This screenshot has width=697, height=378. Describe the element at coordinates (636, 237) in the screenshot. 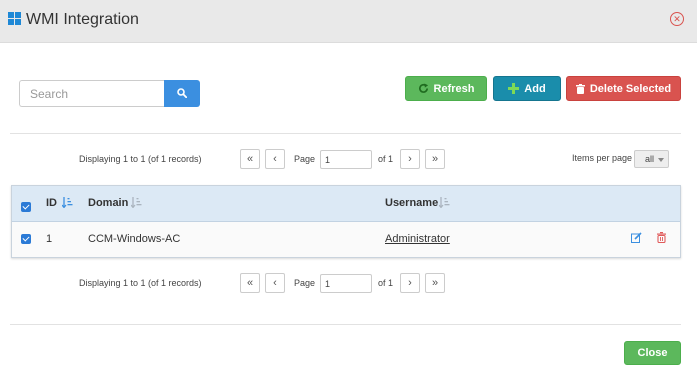

I see `edit-icon` at that location.